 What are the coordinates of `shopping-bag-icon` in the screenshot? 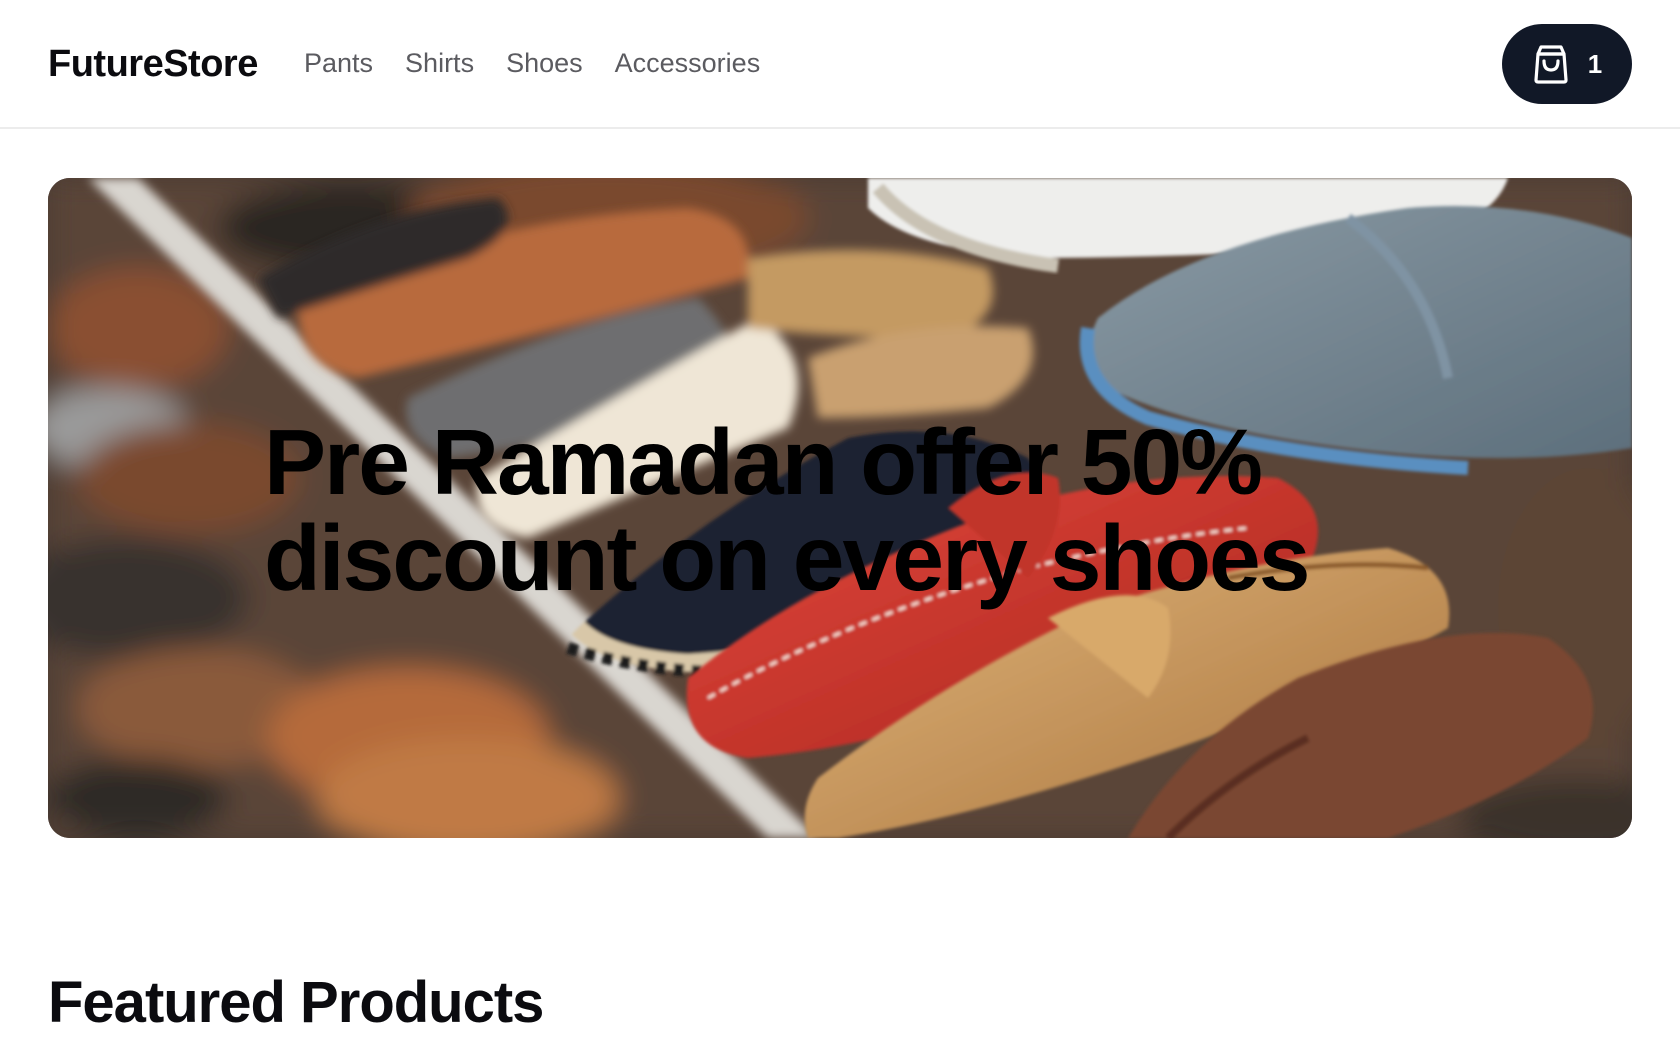 It's located at (1551, 64).